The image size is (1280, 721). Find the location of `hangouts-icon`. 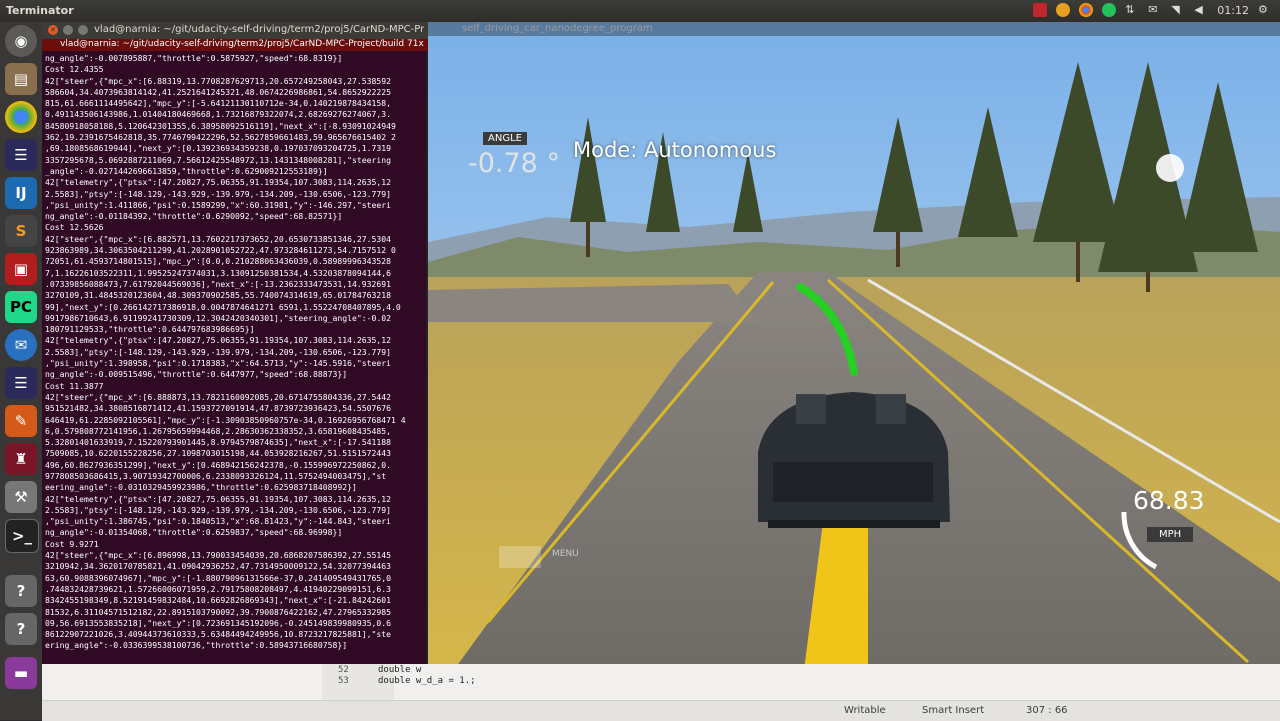

hangouts-icon is located at coordinates (1109, 10).